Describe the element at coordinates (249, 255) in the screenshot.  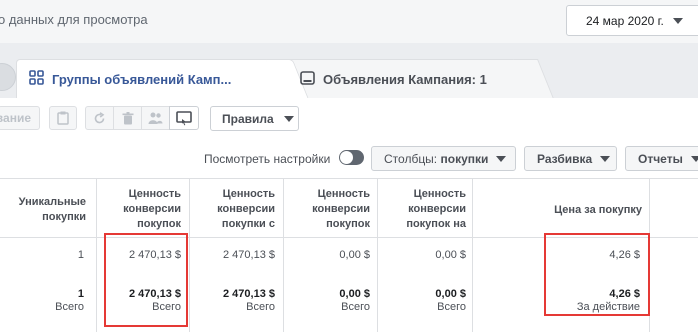
I see `table-cell: 2 470,13 $` at that location.